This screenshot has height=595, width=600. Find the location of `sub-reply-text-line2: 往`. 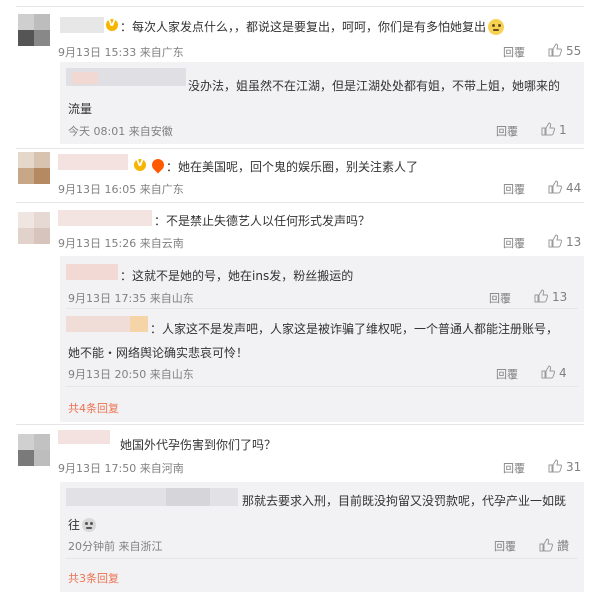

sub-reply-text-line2: 往 is located at coordinates (82, 524).